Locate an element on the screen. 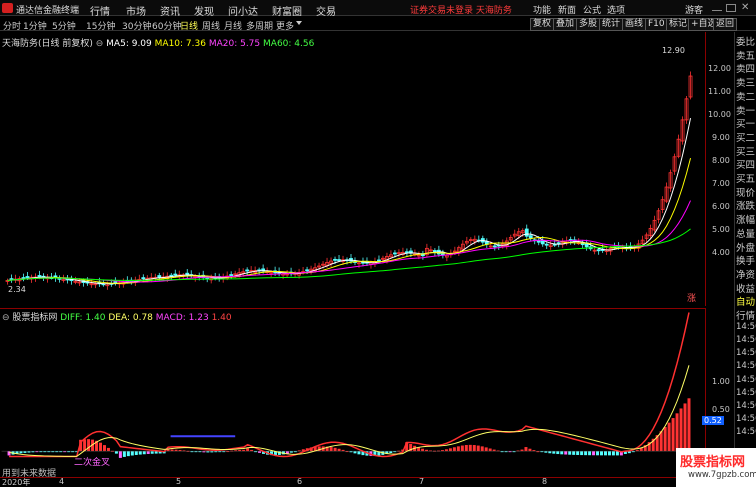 This screenshot has width=756, height=487. menu-item-quotes: 行情 is located at coordinates (100, 10).